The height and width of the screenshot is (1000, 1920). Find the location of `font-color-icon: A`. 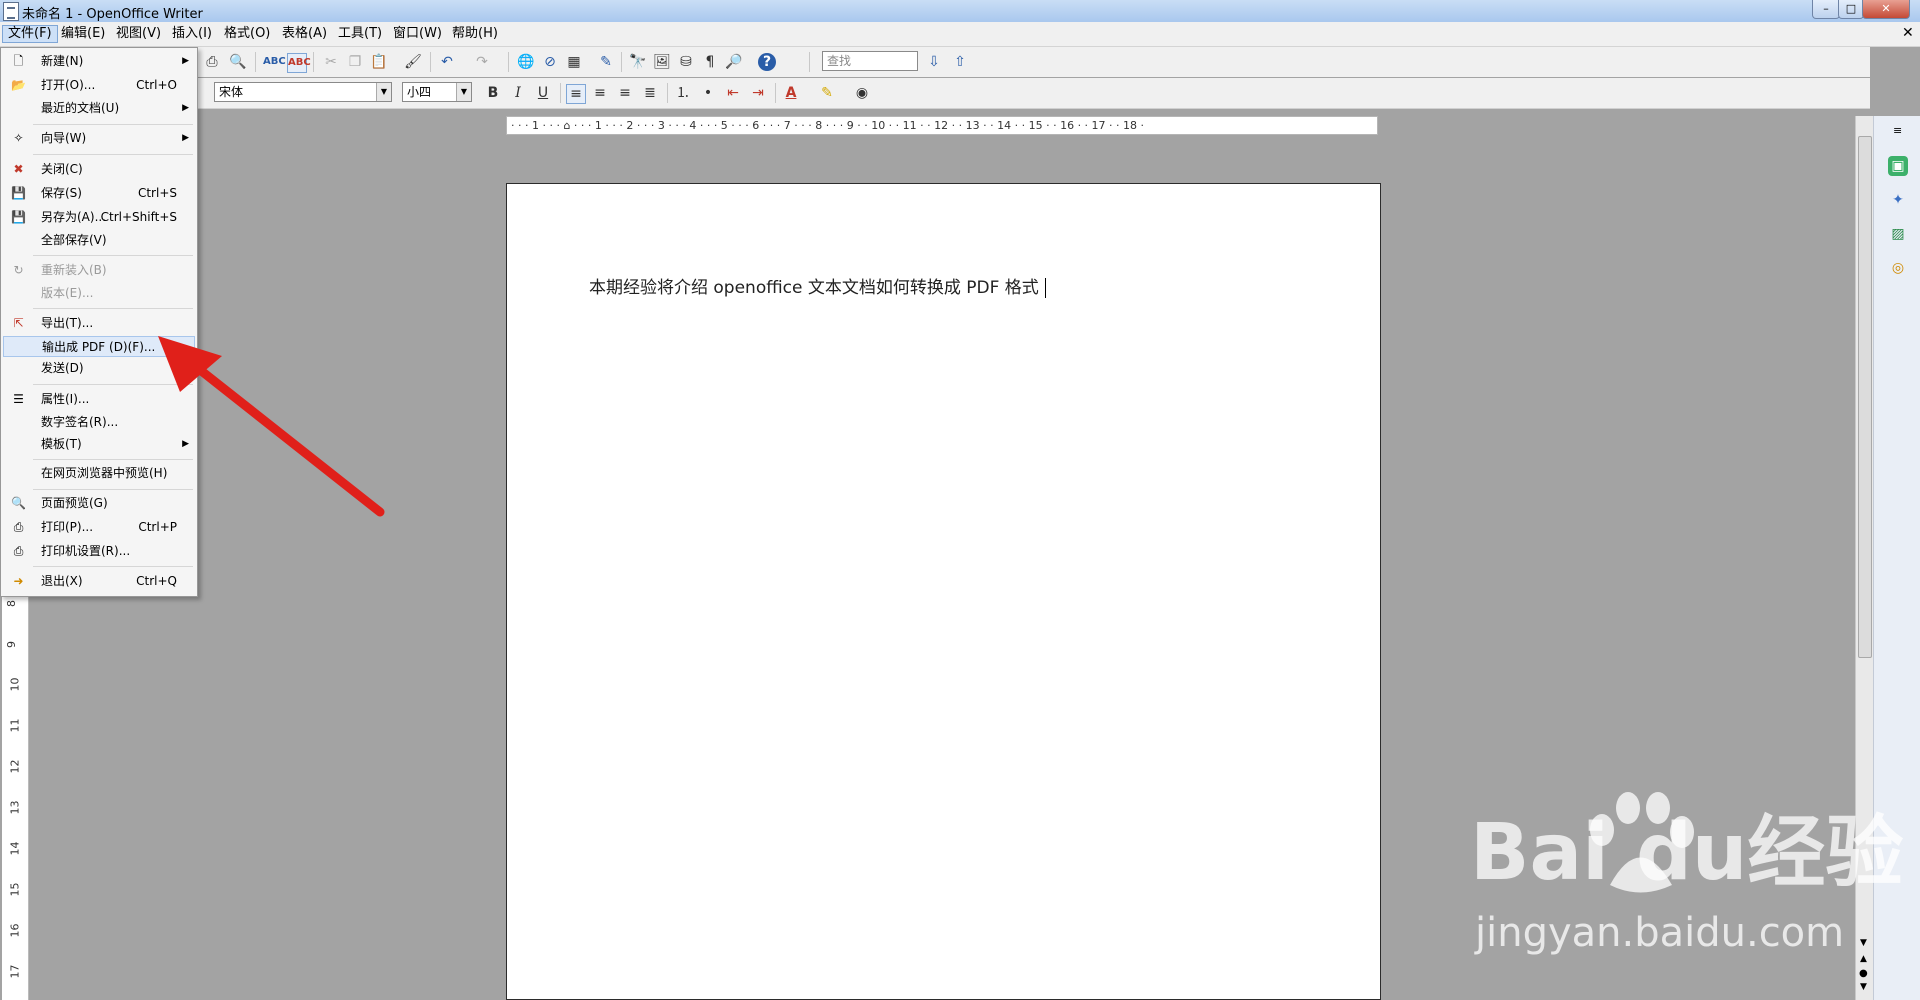

font-color-icon: A is located at coordinates (791, 93).